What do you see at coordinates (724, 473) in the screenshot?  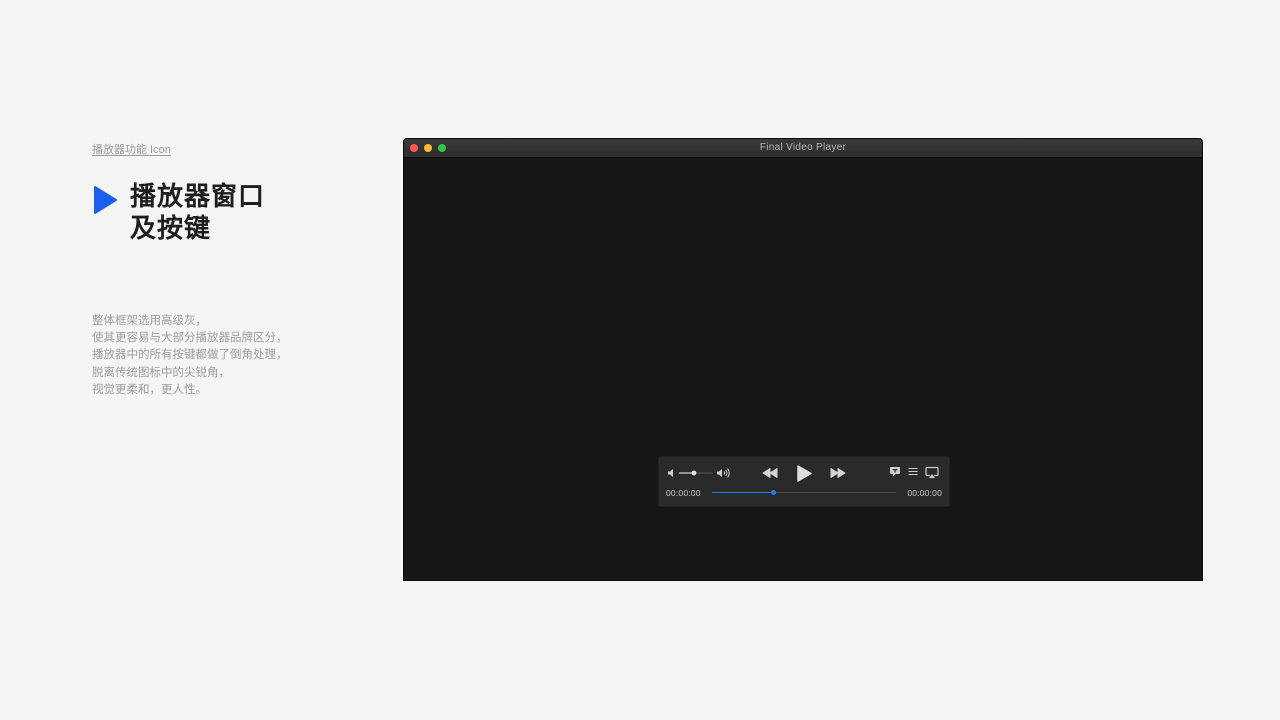 I see `volume-high-icon` at bounding box center [724, 473].